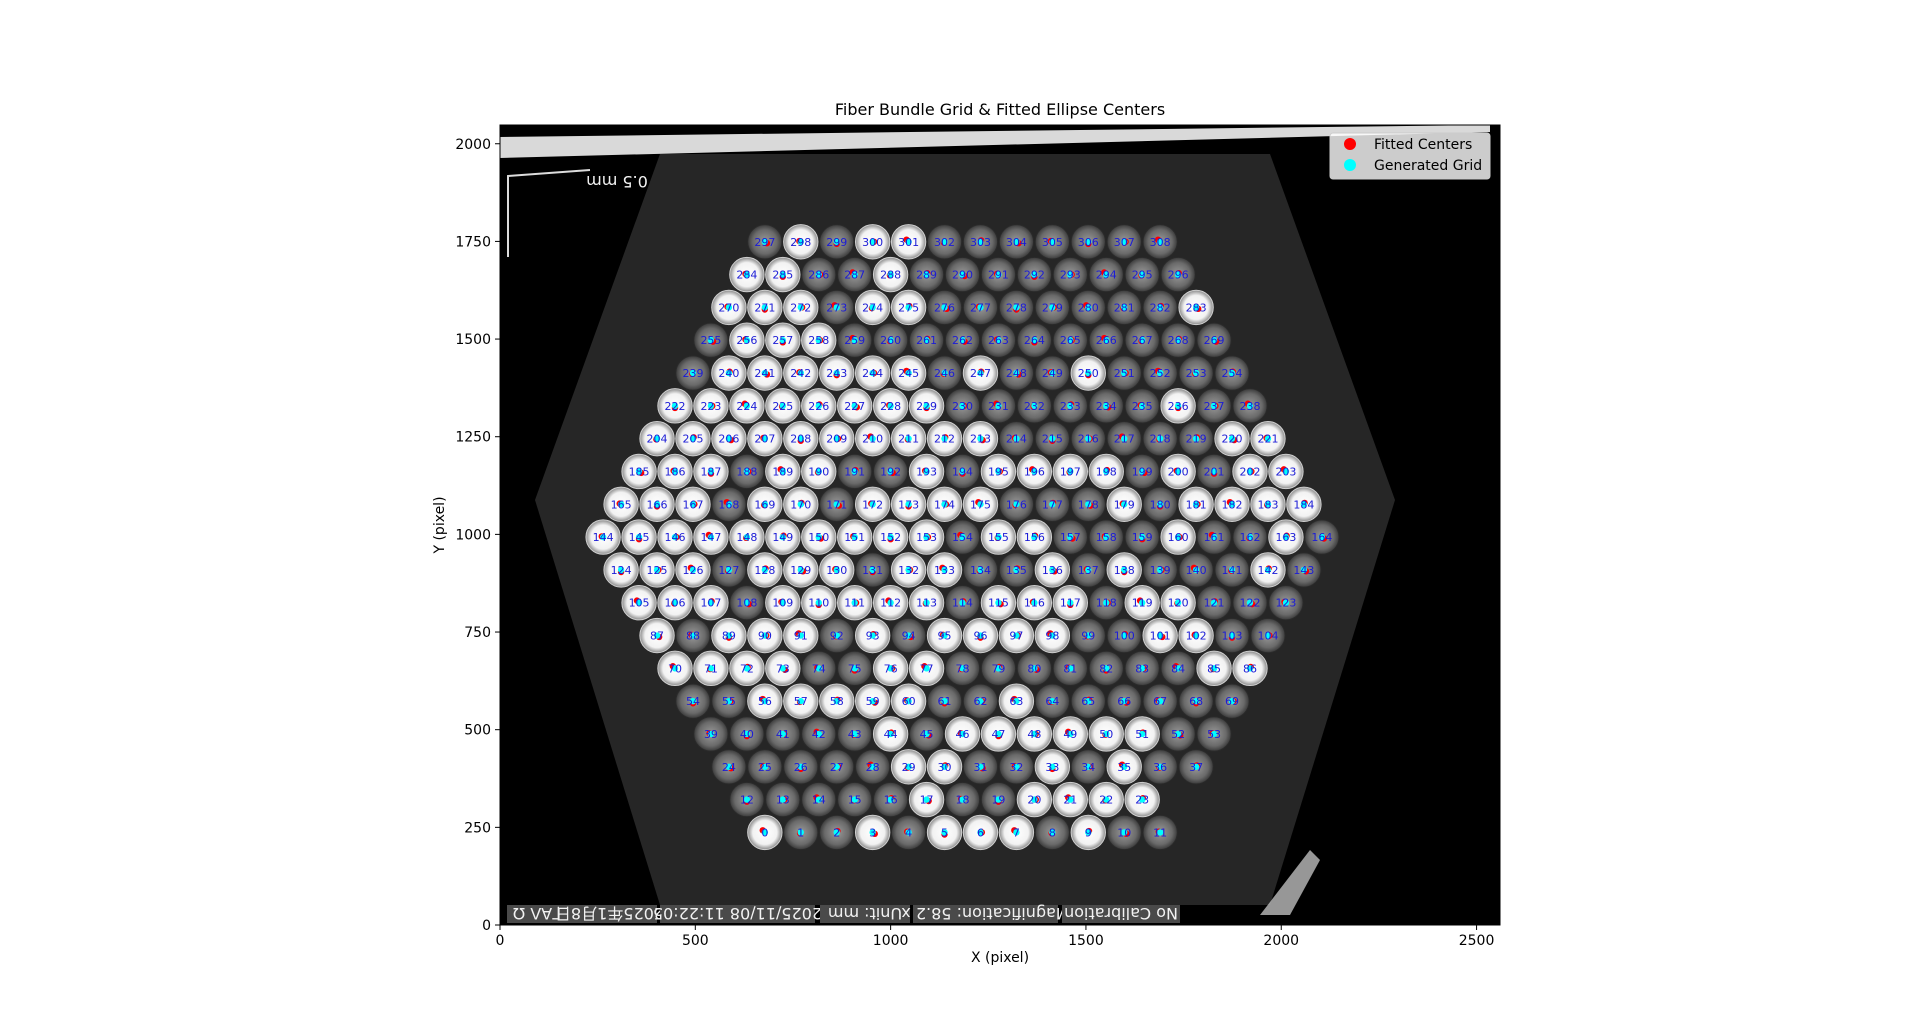 The width and height of the screenshot is (1920, 1023). Describe the element at coordinates (819, 734) in the screenshot. I see `fiber-index-label: 42` at that location.